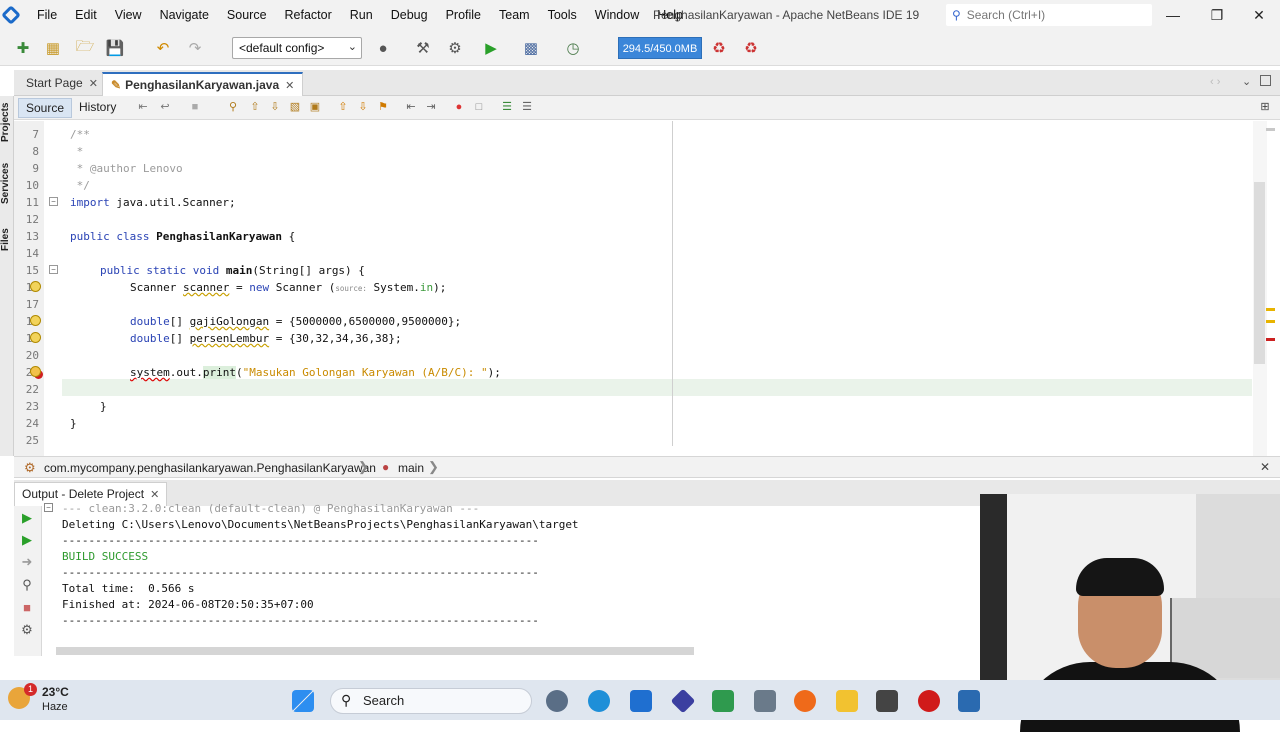 This screenshot has height=732, width=1280. What do you see at coordinates (7, 122) in the screenshot?
I see `projects-tab: Projects` at bounding box center [7, 122].